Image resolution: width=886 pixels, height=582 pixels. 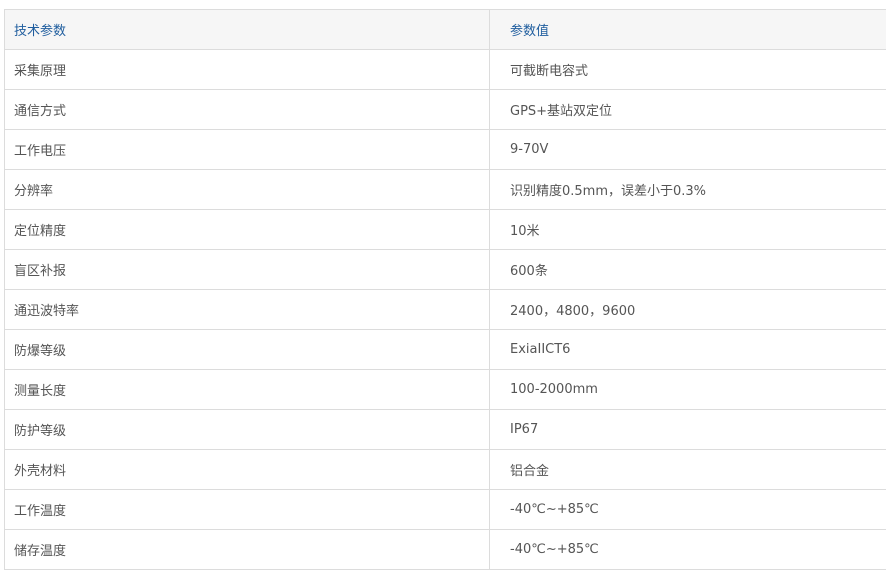 I want to click on table-row: 防爆等级 ExiaIICT6, so click(x=445, y=349).